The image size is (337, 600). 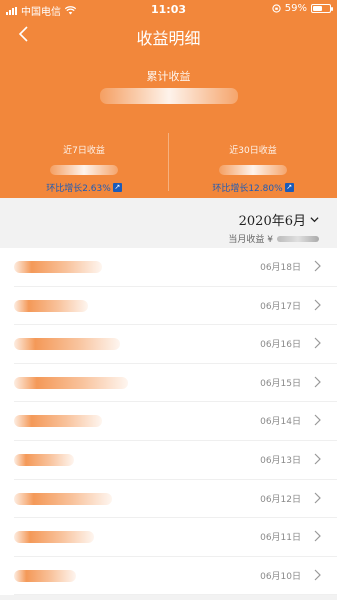 I want to click on growth-rate: 环比增长2.63% ↗, so click(x=84, y=187).